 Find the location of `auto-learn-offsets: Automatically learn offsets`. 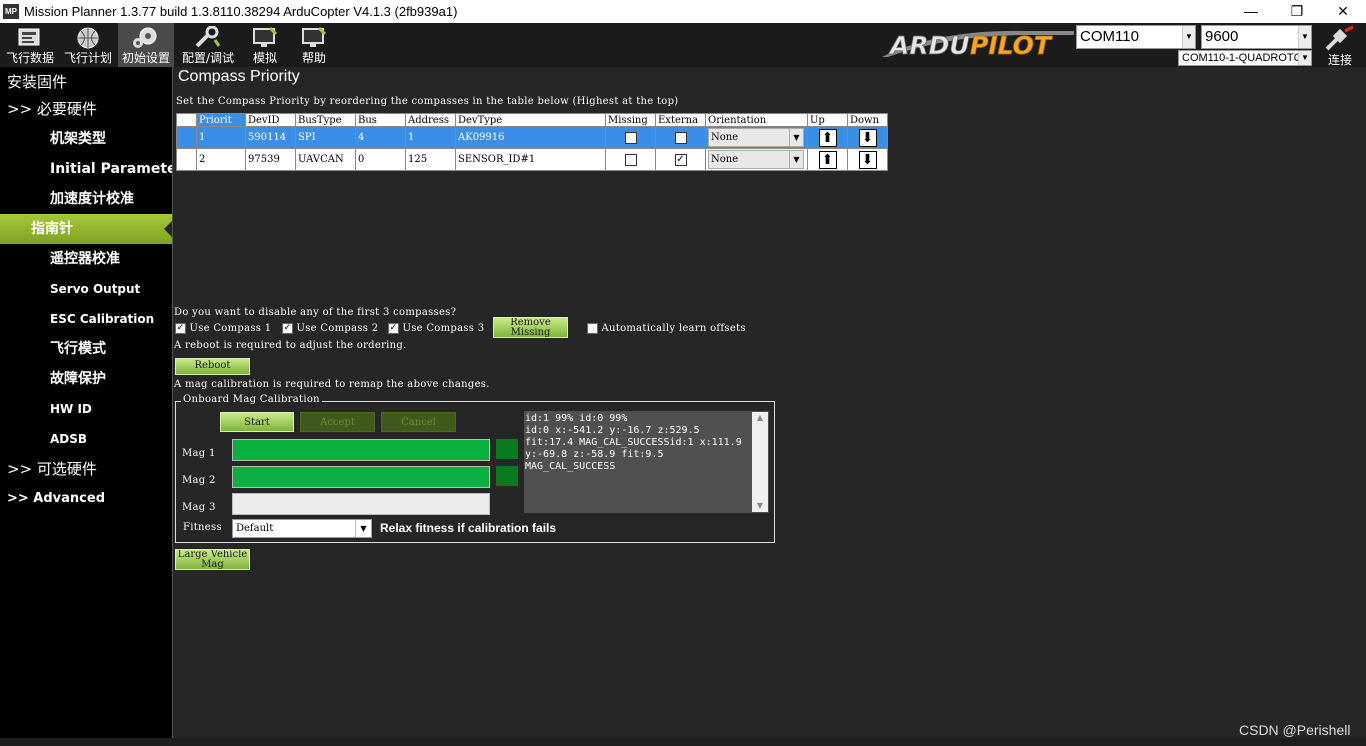

auto-learn-offsets: Automatically learn offsets is located at coordinates (666, 328).